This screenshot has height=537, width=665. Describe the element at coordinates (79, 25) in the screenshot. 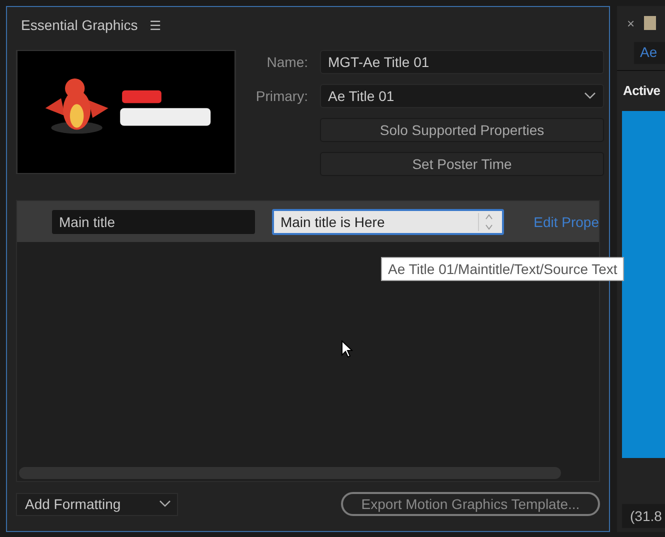

I see `panel-title: Essential Graphics` at that location.